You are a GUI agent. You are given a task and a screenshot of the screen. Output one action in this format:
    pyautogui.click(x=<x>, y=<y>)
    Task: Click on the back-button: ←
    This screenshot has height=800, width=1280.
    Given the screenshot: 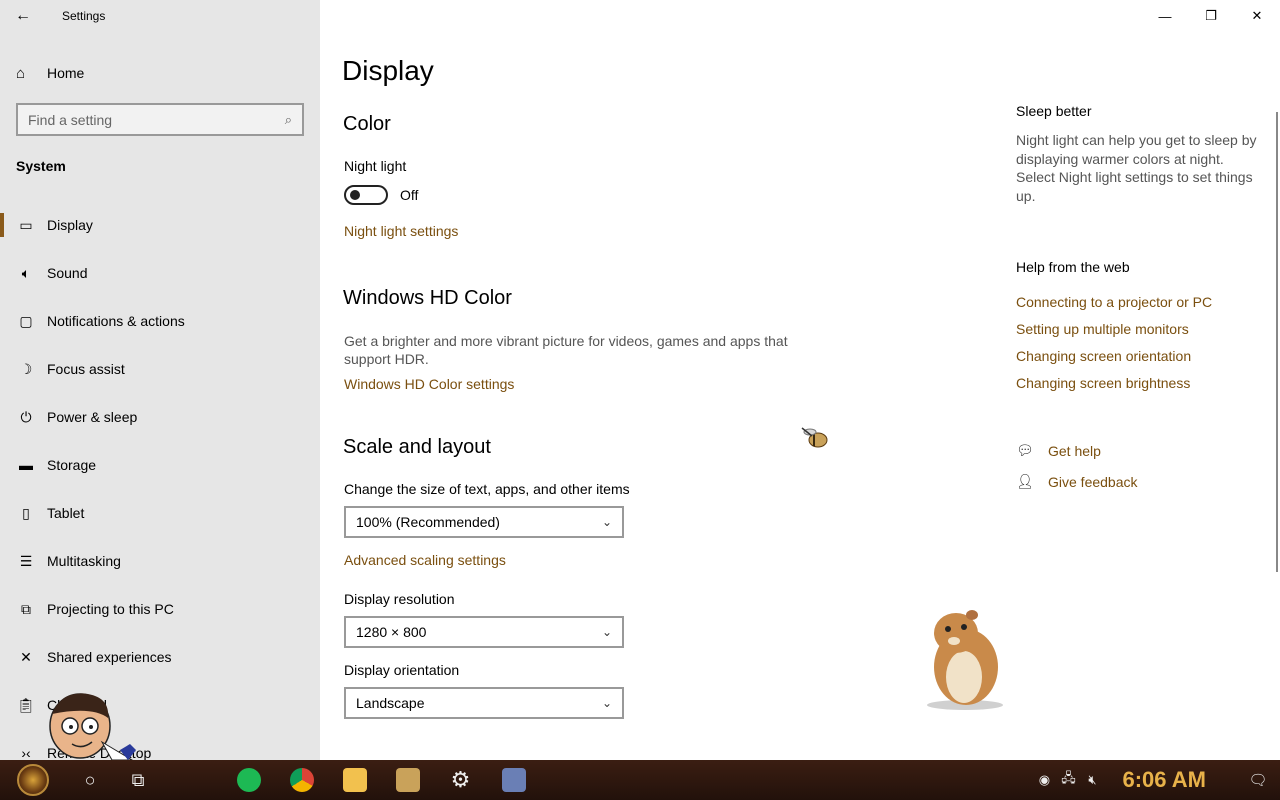 What is the action you would take?
    pyautogui.click(x=23, y=16)
    